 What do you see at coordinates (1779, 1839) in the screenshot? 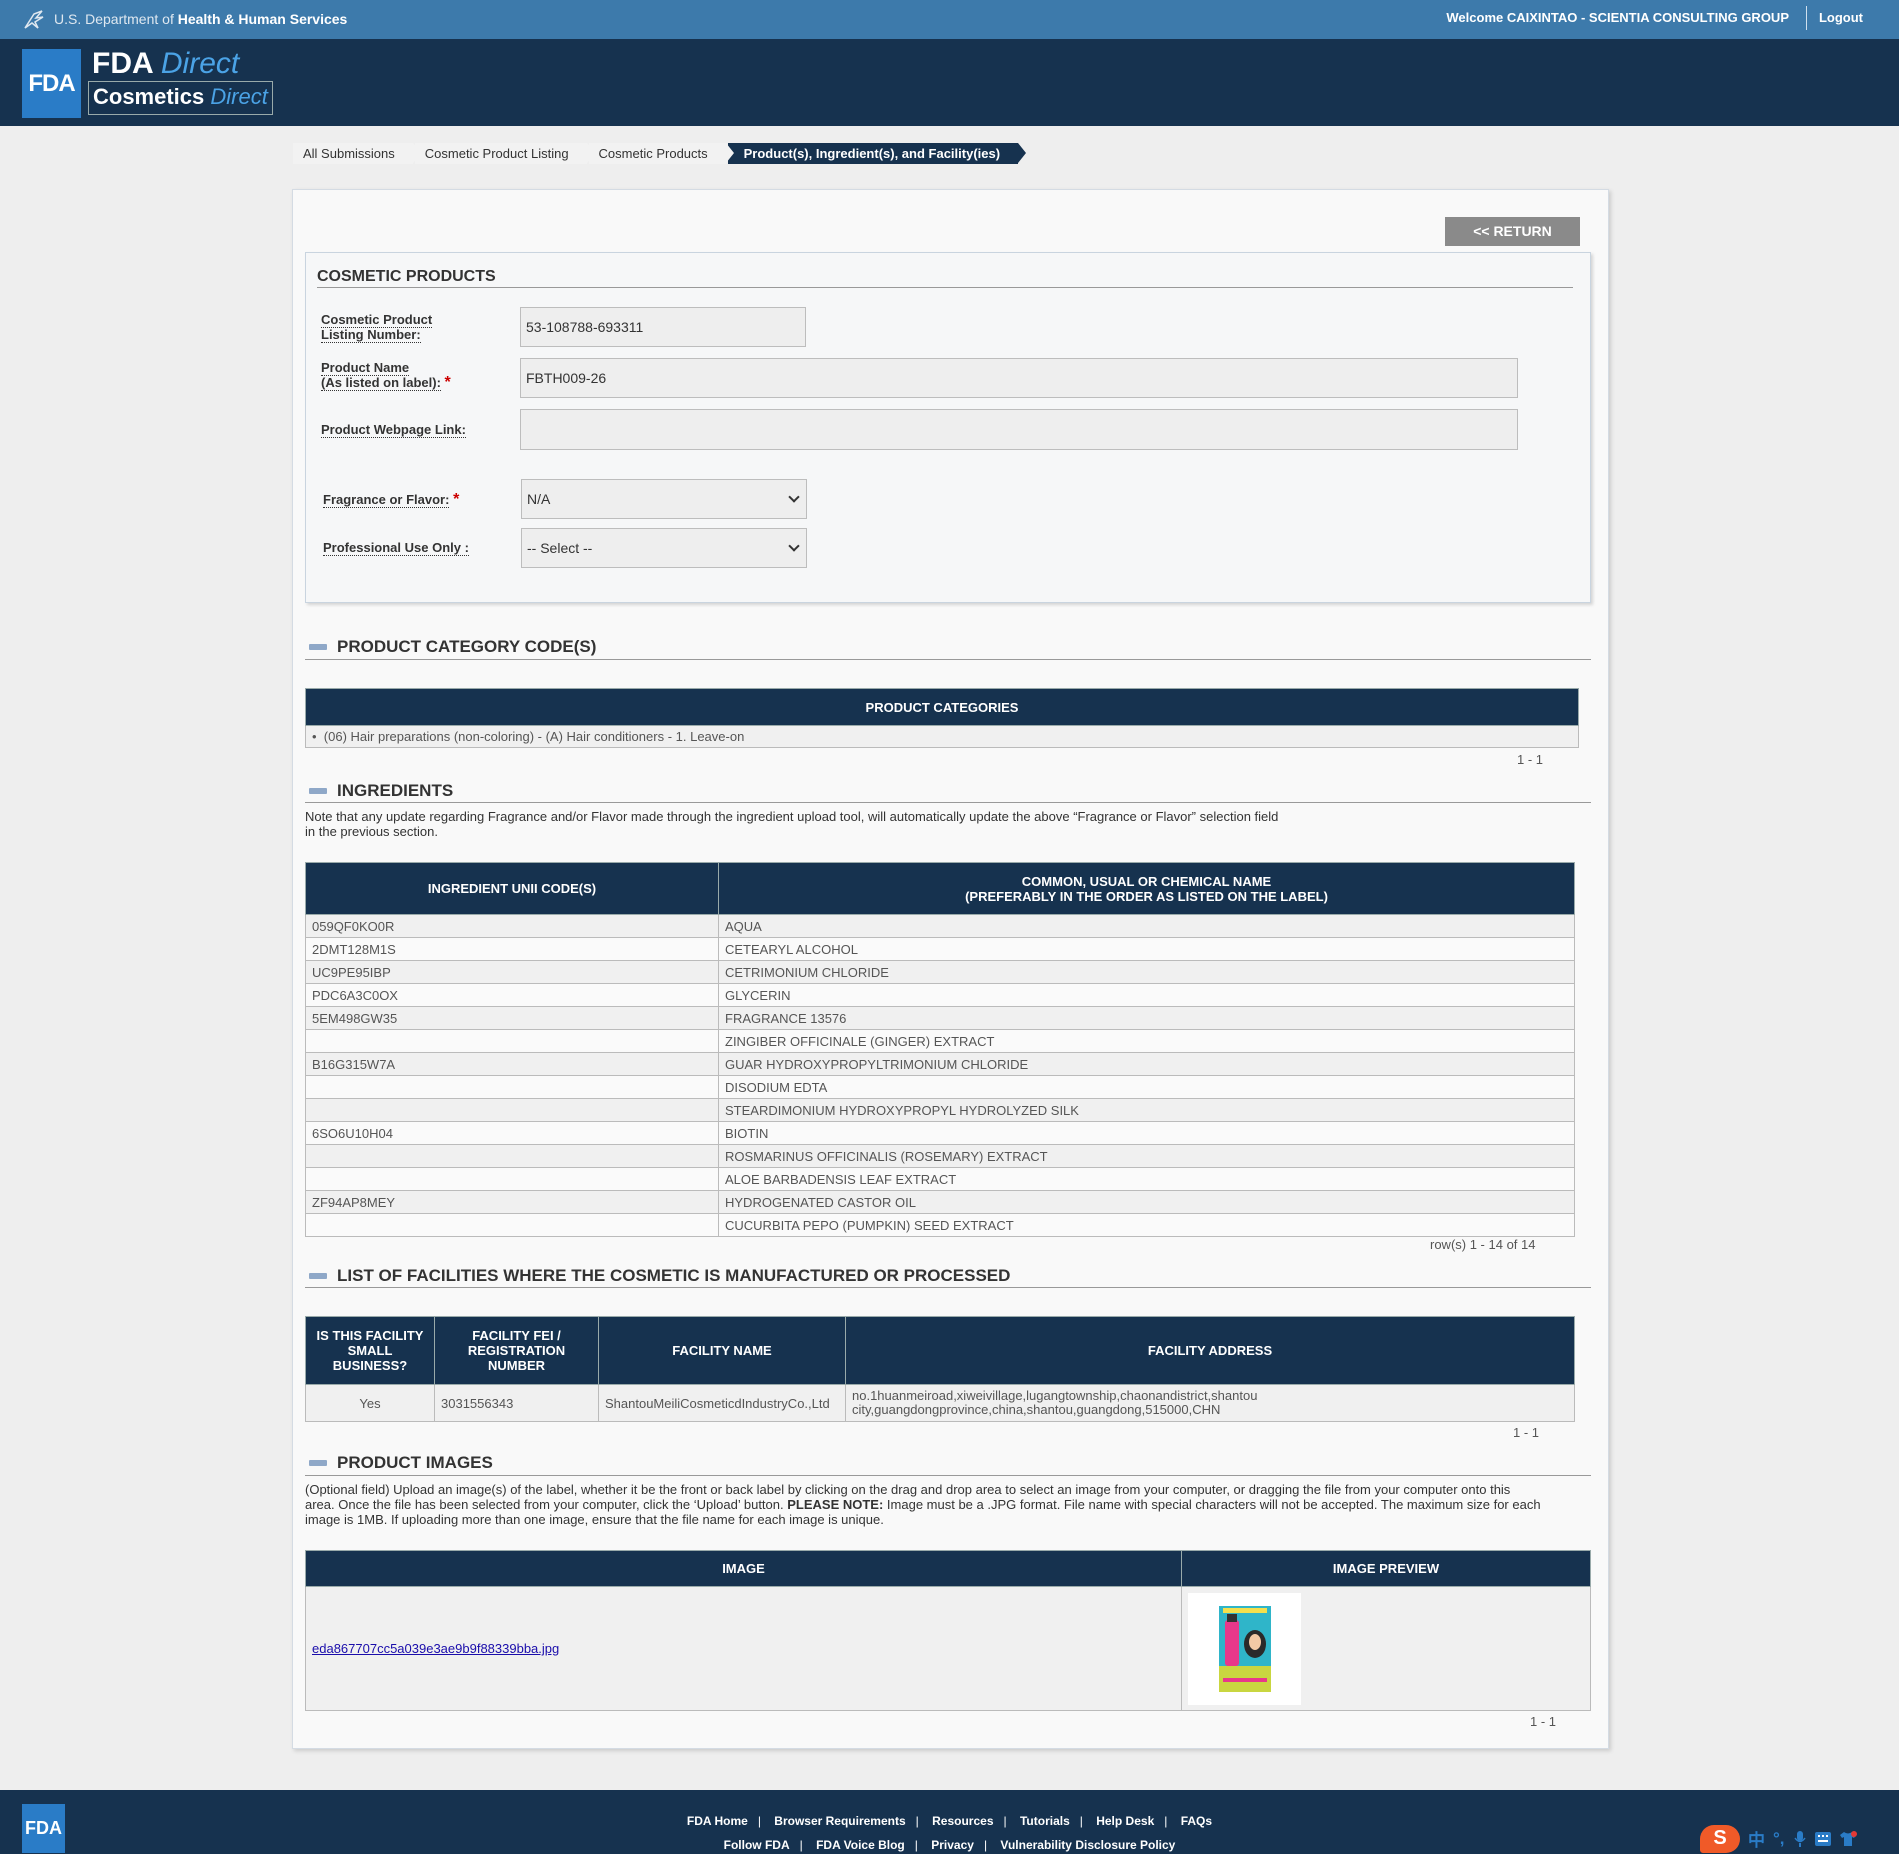
I see `ime-punct-toggle: °,` at bounding box center [1779, 1839].